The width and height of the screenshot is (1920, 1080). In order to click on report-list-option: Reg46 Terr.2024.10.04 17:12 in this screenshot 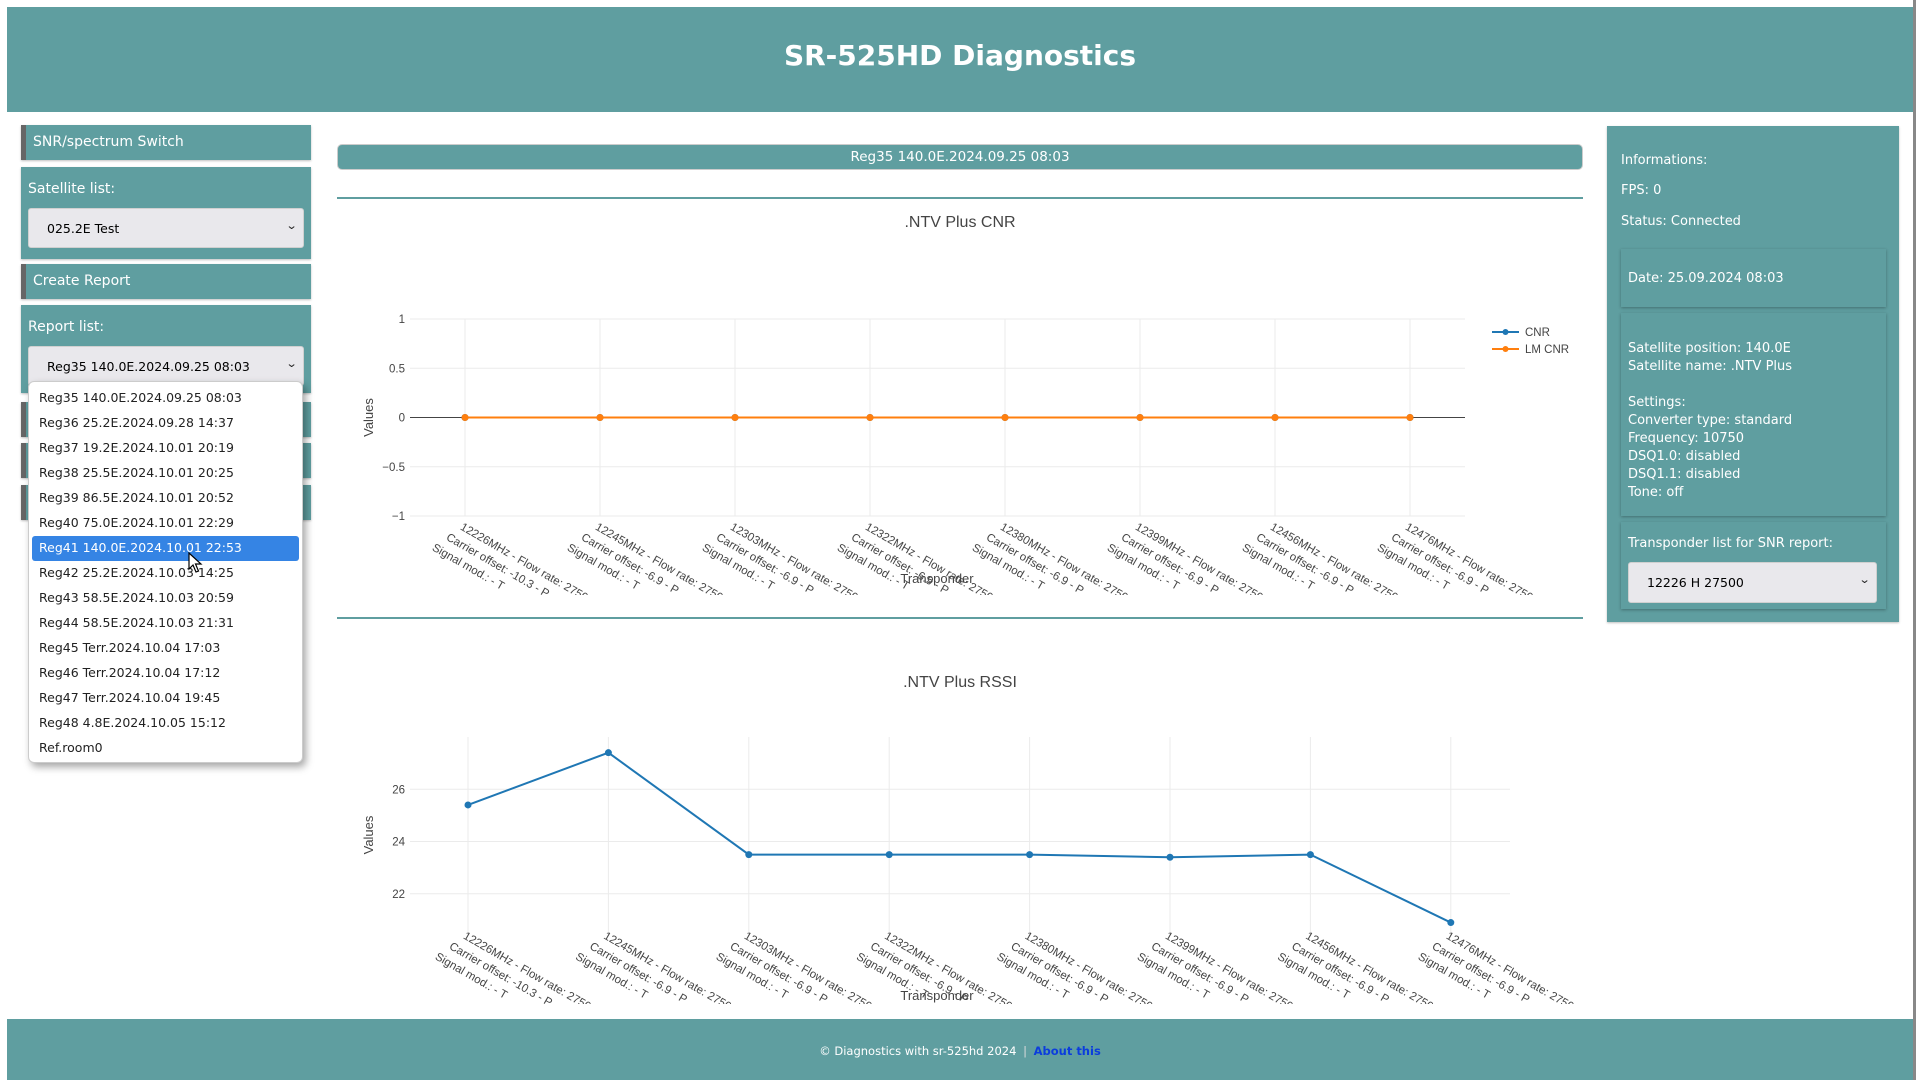, I will do `click(165, 673)`.